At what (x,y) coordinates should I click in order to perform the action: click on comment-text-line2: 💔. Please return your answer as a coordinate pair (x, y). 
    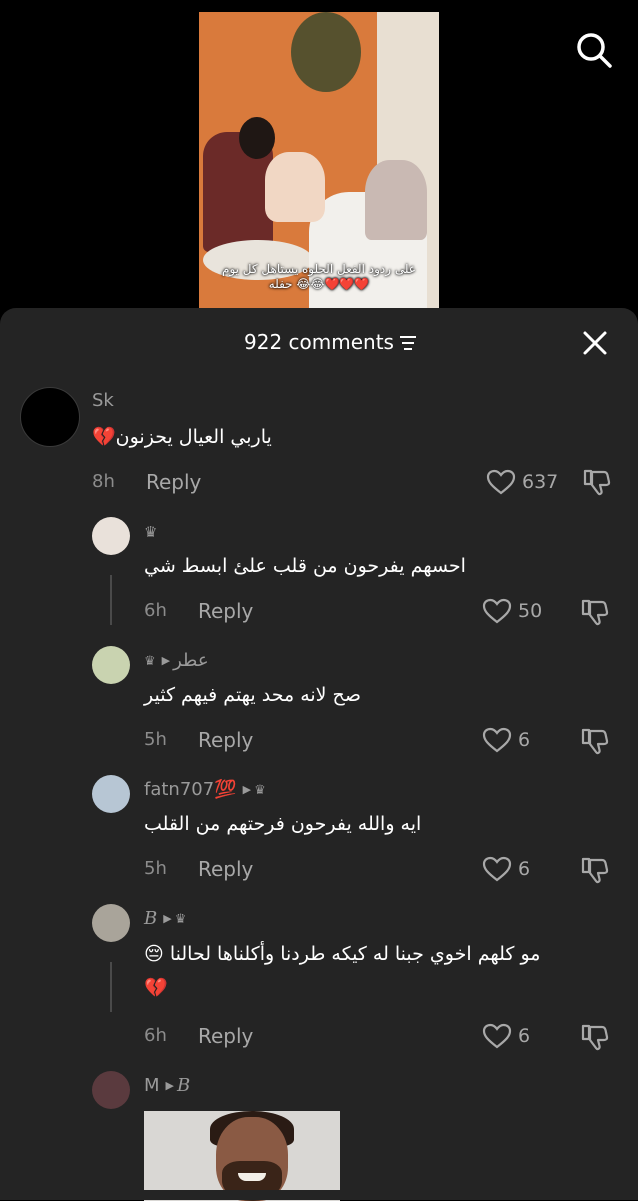
    Looking at the image, I should click on (156, 988).